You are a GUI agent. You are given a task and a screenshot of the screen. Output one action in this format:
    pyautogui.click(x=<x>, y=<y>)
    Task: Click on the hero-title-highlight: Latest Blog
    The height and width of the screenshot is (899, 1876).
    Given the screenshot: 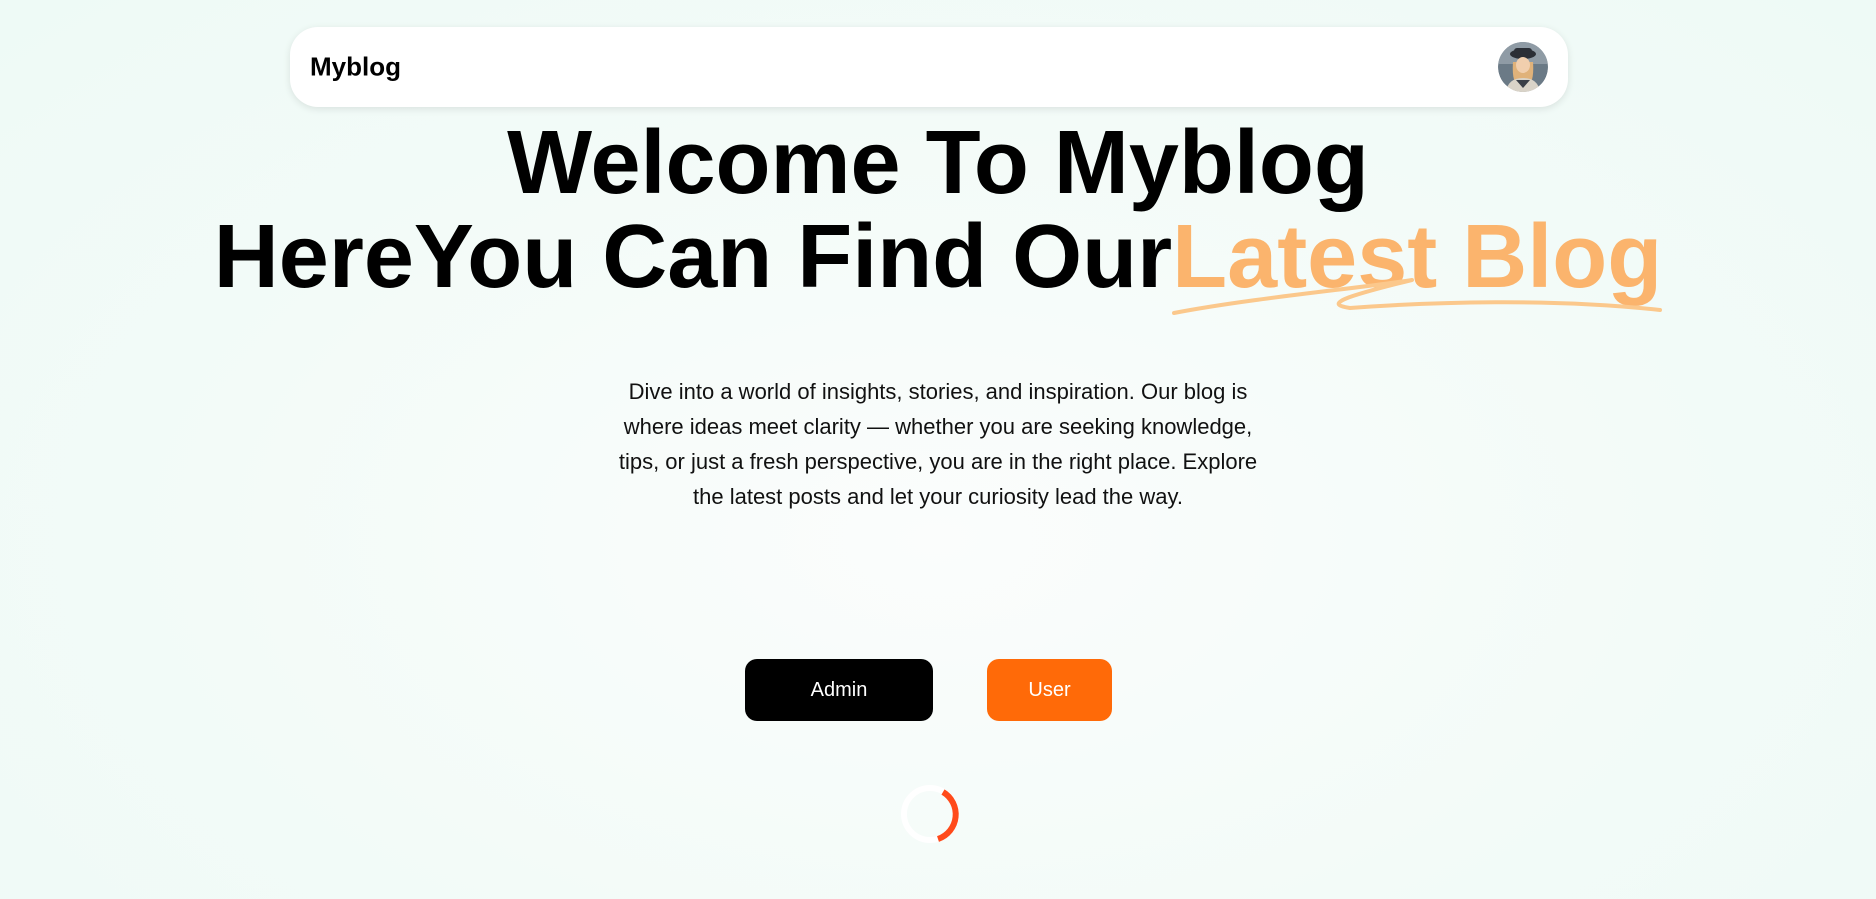 What is the action you would take?
    pyautogui.click(x=1417, y=257)
    